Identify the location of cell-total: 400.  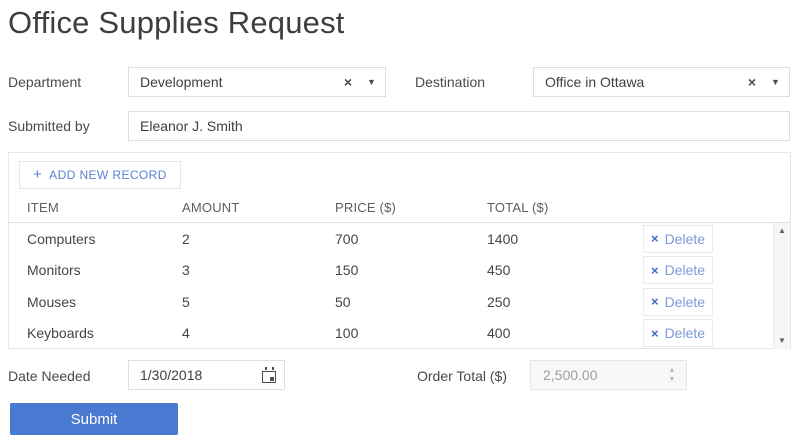
(552, 333).